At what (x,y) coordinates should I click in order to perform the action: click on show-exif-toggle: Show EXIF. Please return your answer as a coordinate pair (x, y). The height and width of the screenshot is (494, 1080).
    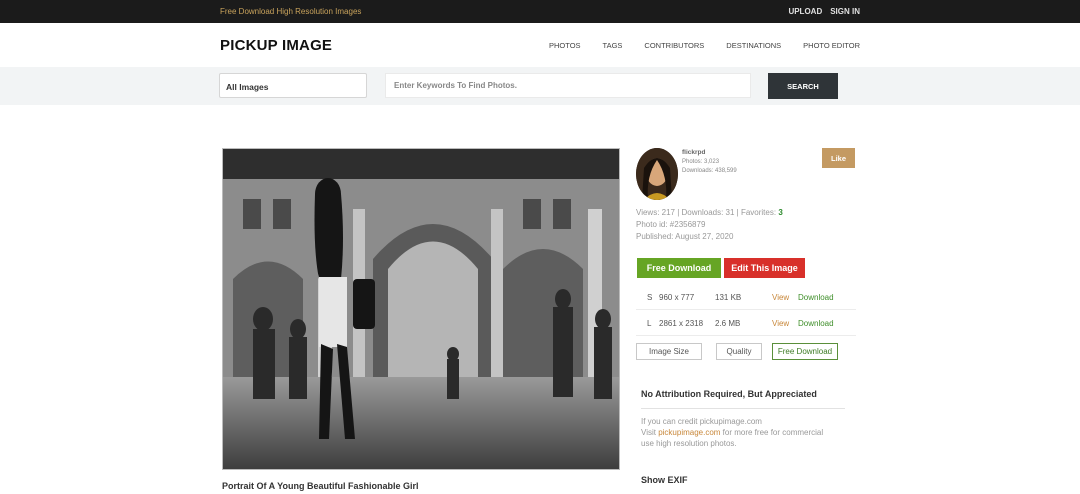
    Looking at the image, I should click on (664, 480).